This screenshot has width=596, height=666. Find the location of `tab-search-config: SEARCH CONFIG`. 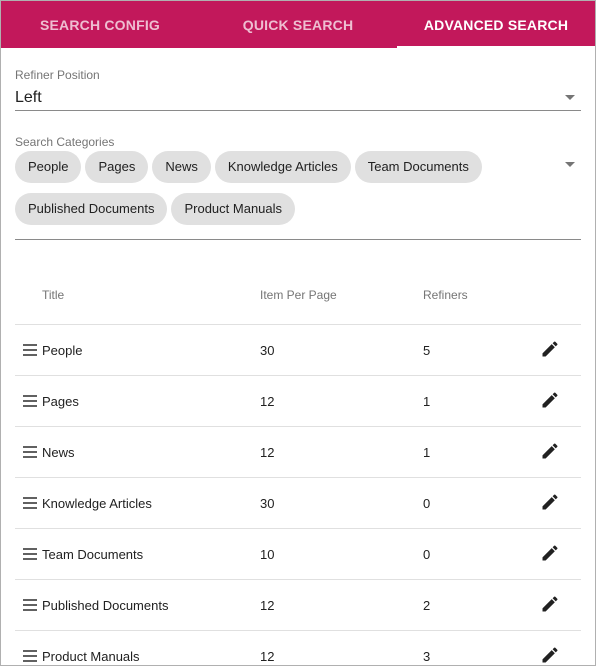

tab-search-config: SEARCH CONFIG is located at coordinates (100, 24).